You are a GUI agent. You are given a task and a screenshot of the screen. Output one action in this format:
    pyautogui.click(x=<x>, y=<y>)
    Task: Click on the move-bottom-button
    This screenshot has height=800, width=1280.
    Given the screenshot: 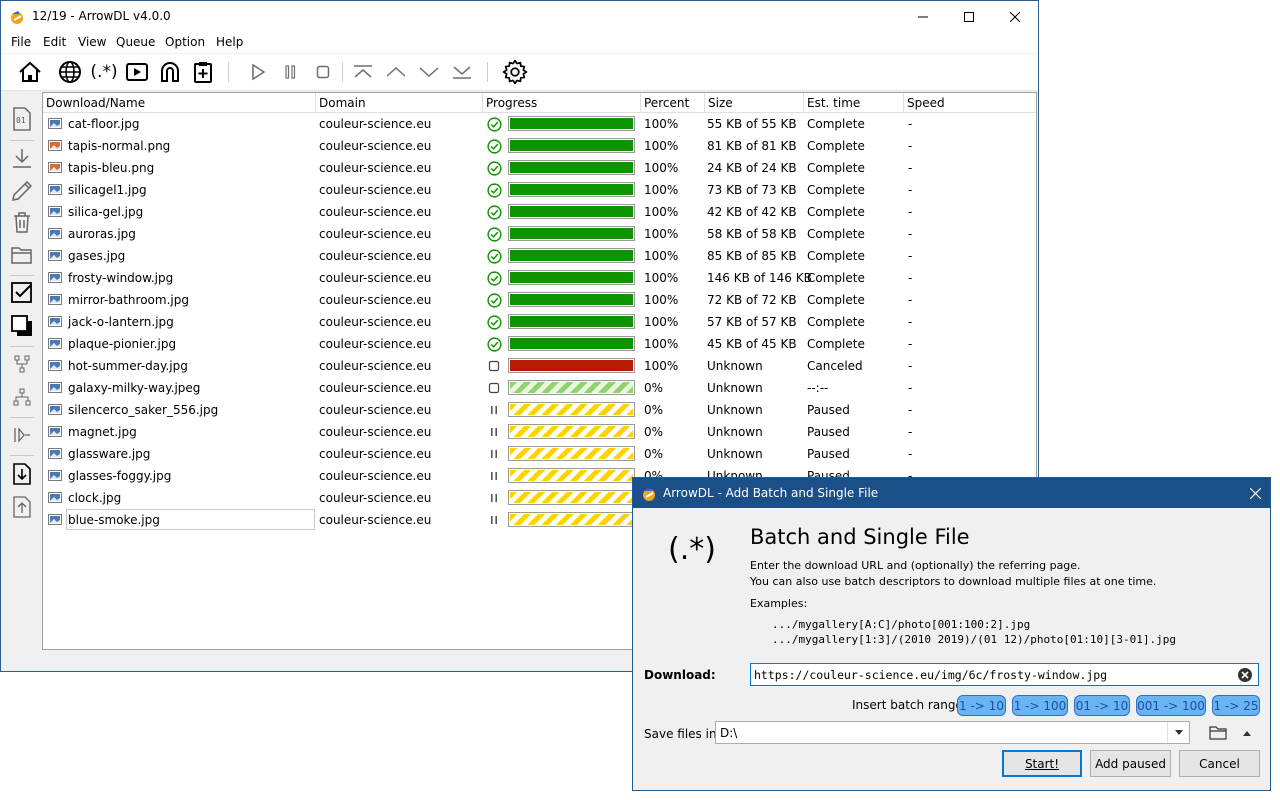 What is the action you would take?
    pyautogui.click(x=462, y=72)
    